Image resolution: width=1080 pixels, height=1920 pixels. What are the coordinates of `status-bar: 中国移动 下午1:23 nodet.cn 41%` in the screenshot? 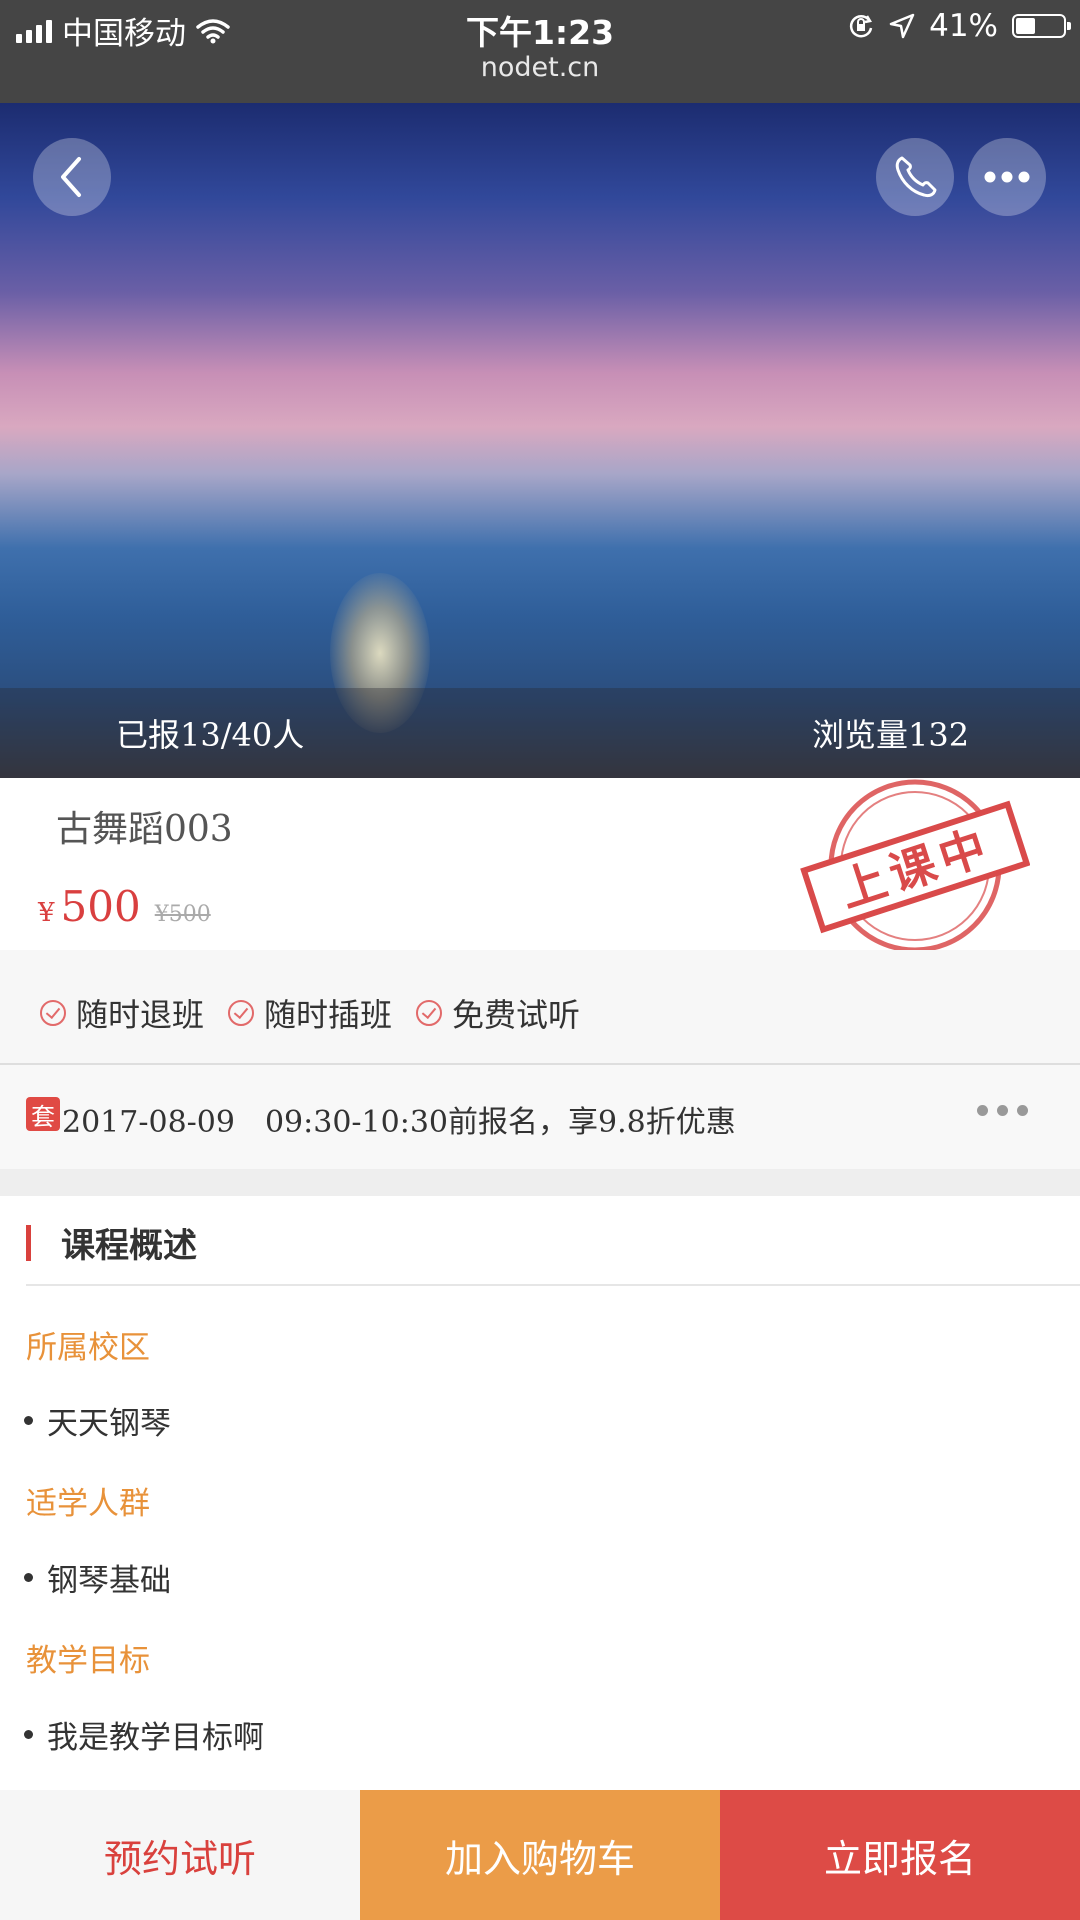 It's located at (540, 51).